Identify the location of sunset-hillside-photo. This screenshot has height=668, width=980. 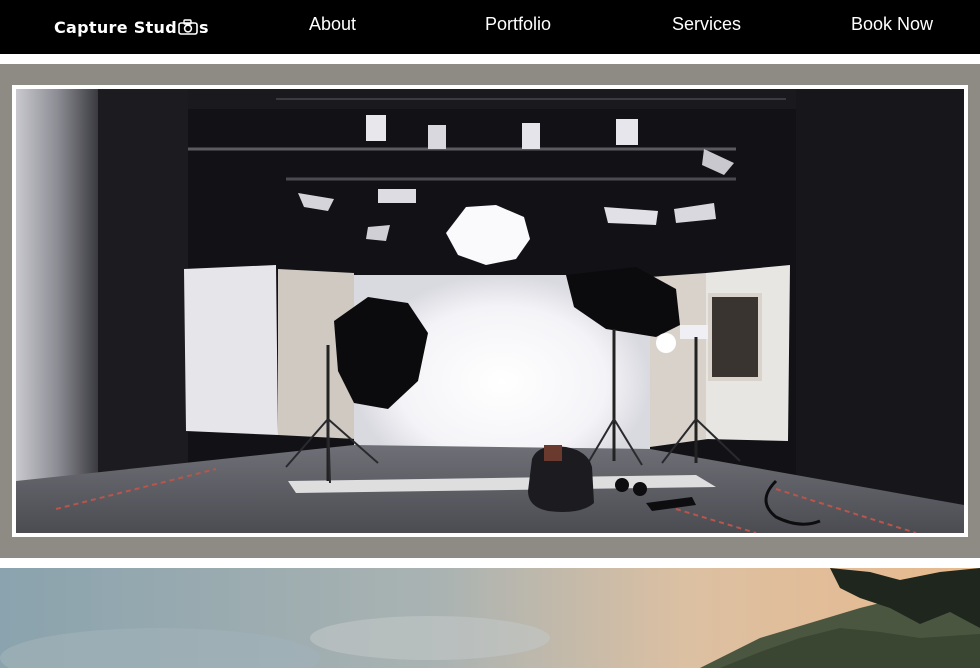
(490, 618).